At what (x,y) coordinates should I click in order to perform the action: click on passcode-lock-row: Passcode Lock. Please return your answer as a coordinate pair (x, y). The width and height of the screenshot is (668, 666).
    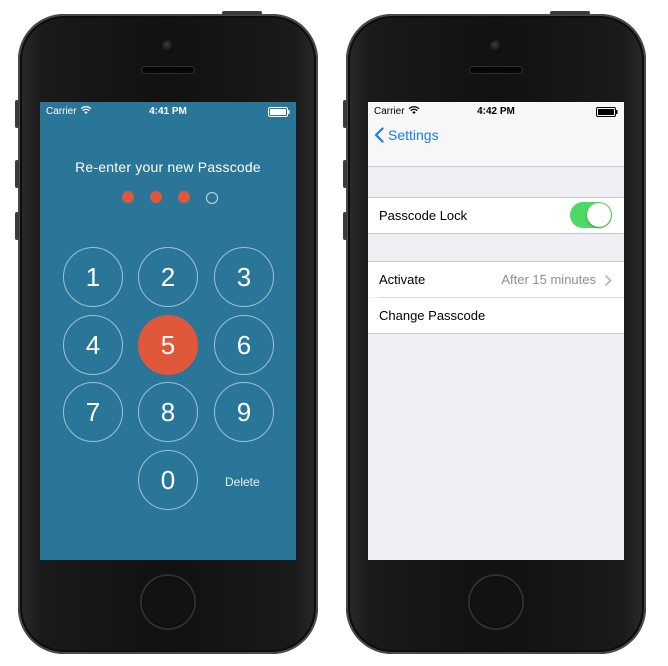
    Looking at the image, I should click on (496, 215).